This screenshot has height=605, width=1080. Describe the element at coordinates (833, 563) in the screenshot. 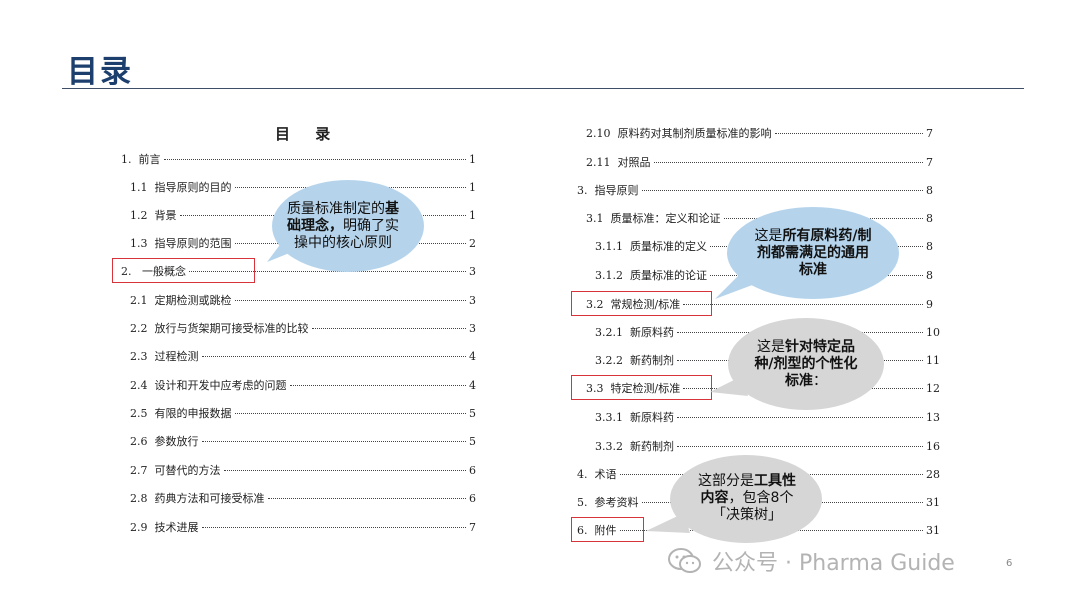

I see `watermark-text: 公众号 · Pharma Guide` at that location.